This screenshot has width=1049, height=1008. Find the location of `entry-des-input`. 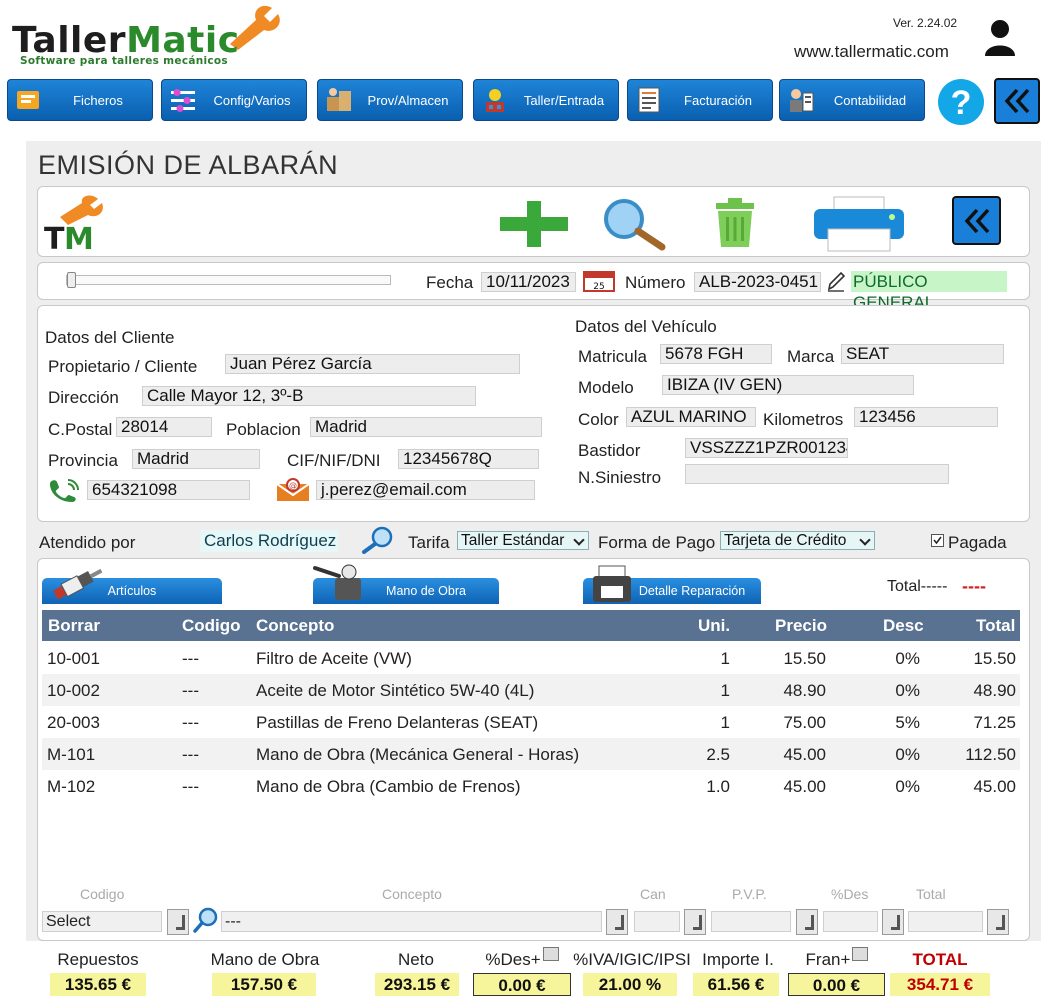

entry-des-input is located at coordinates (850, 921).